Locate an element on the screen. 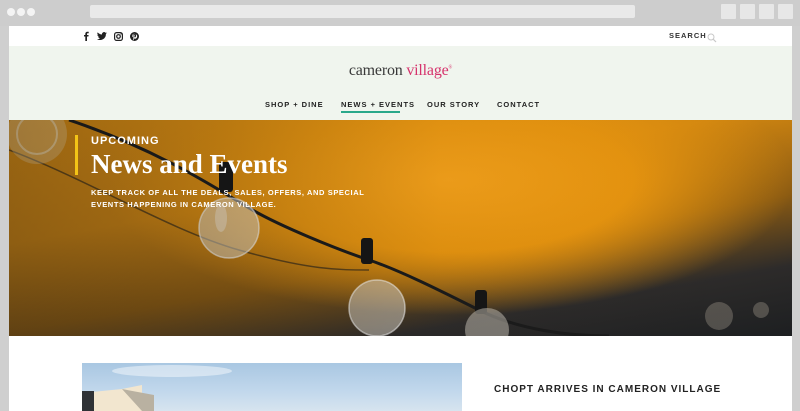  building-image is located at coordinates (157, 388).